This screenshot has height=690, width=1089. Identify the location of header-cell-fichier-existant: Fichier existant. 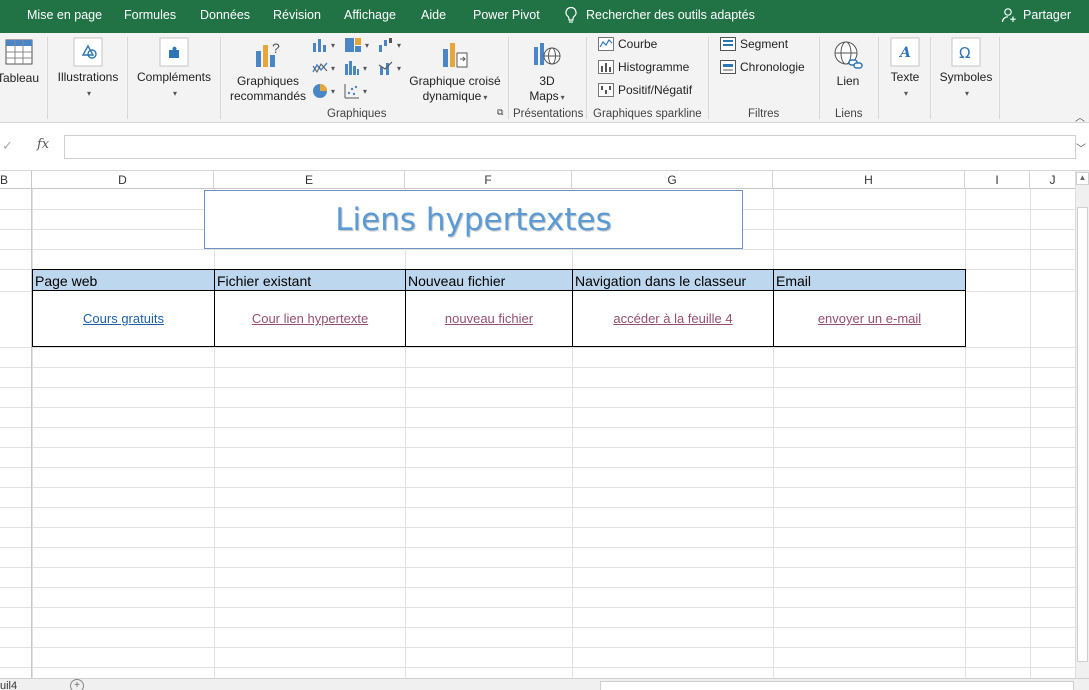
(309, 280).